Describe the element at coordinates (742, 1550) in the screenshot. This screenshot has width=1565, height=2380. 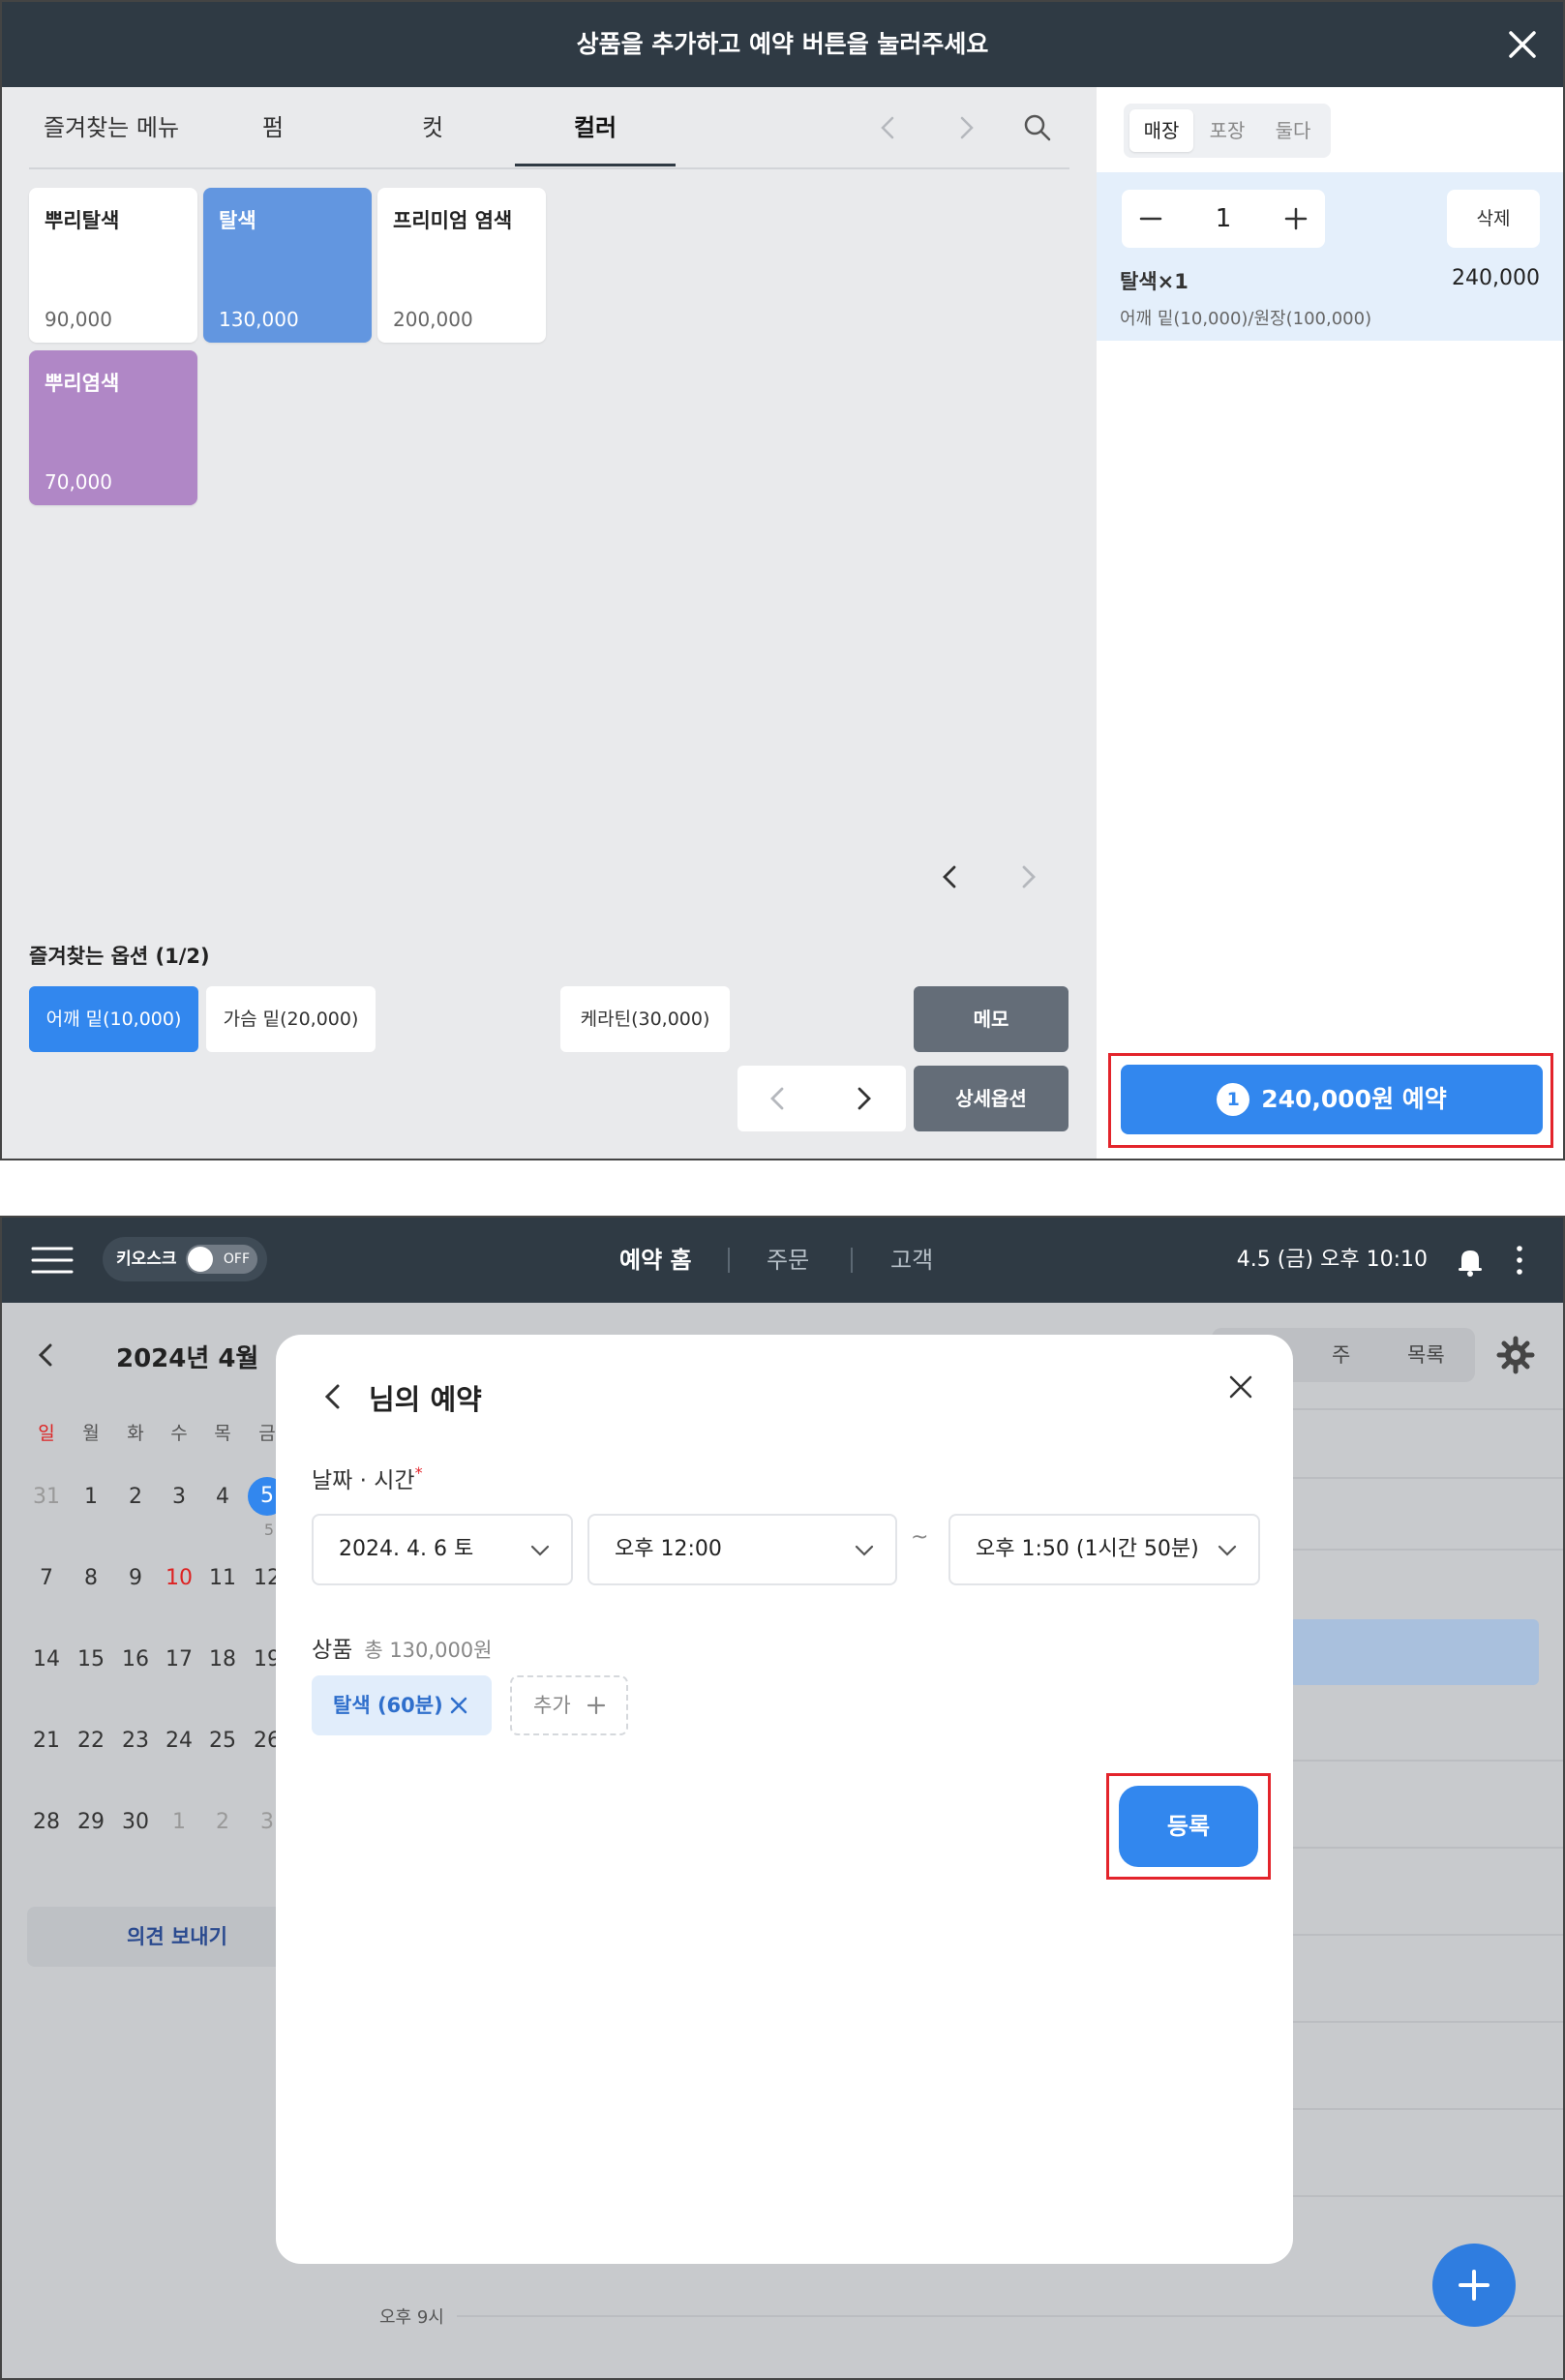
I see `start-time-select: 오후 12:00` at that location.